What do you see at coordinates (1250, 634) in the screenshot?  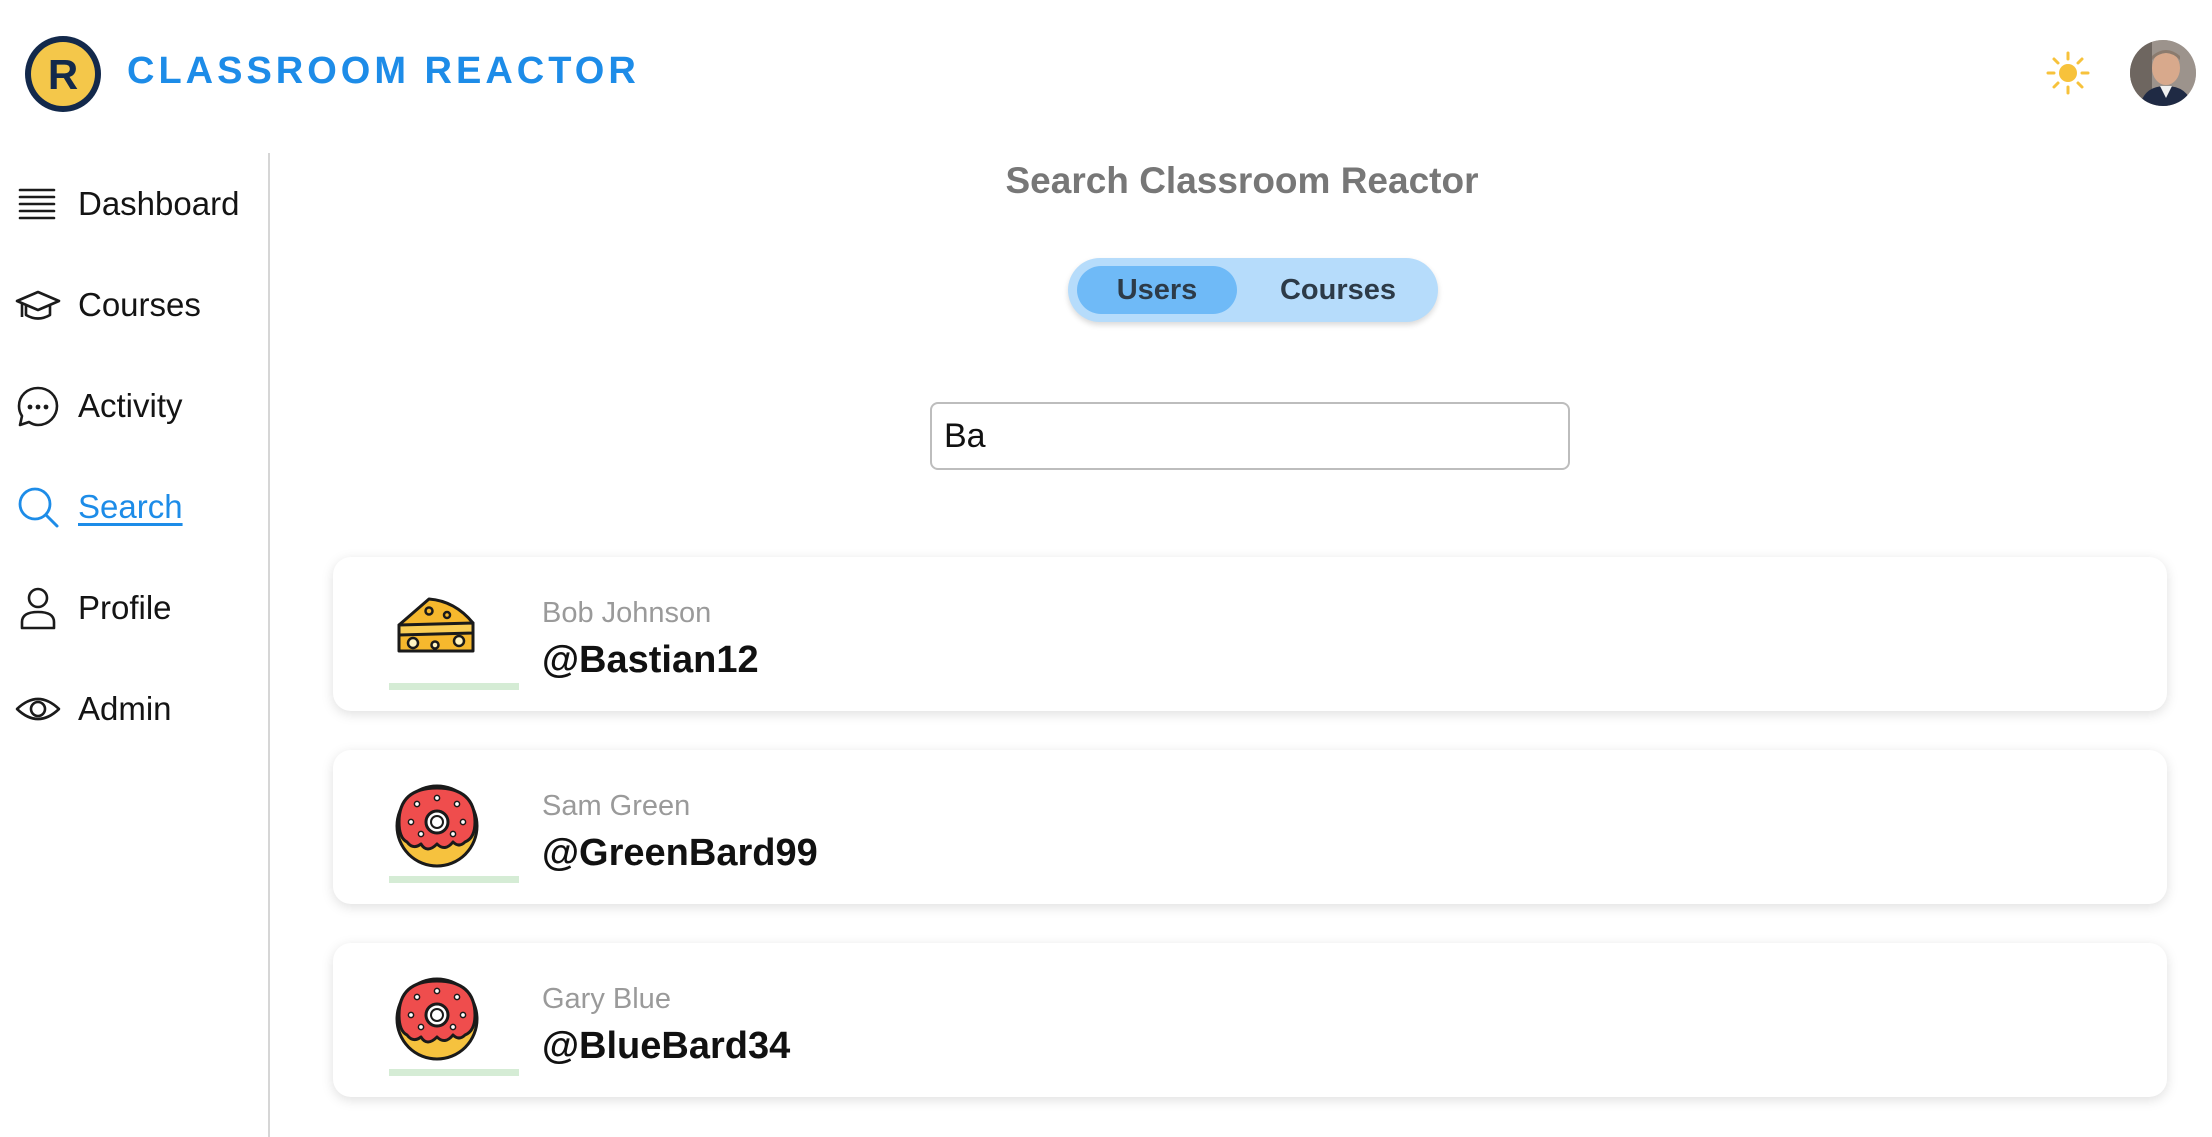 I see `user-result-card: Bob Johnson @Bastian12` at bounding box center [1250, 634].